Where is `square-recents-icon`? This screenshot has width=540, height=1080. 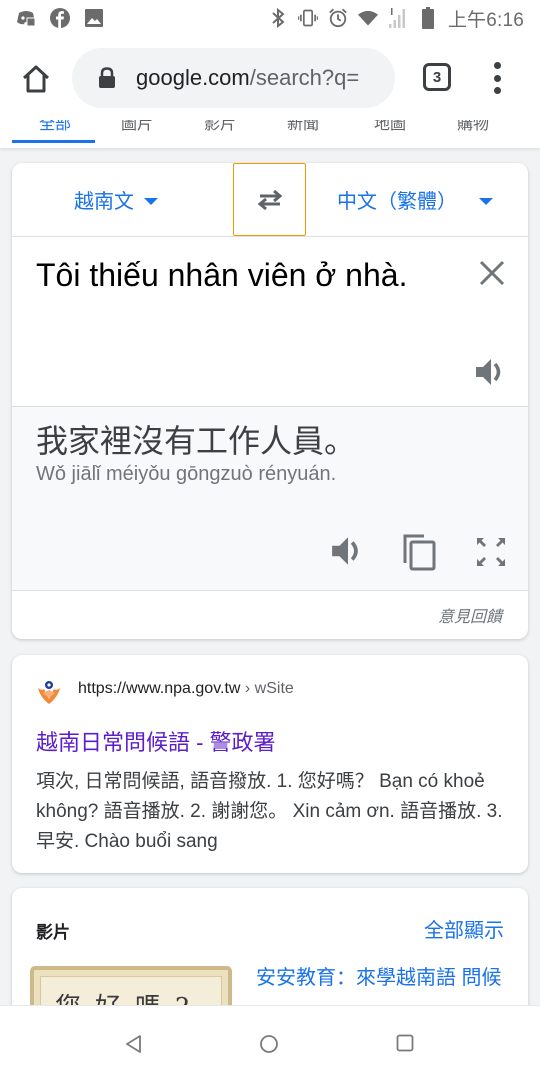 square-recents-icon is located at coordinates (405, 1043).